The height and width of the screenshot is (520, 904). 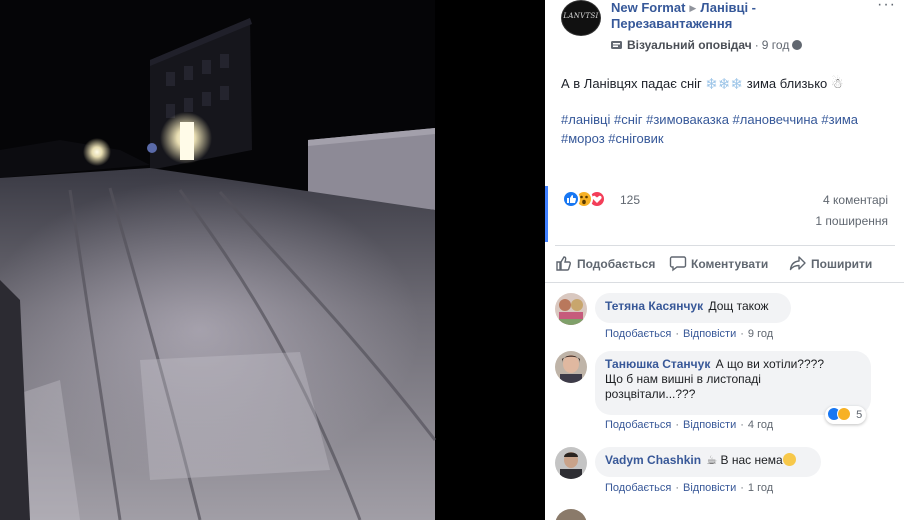 What do you see at coordinates (760, 425) in the screenshot?
I see `comment-time: 4 год` at bounding box center [760, 425].